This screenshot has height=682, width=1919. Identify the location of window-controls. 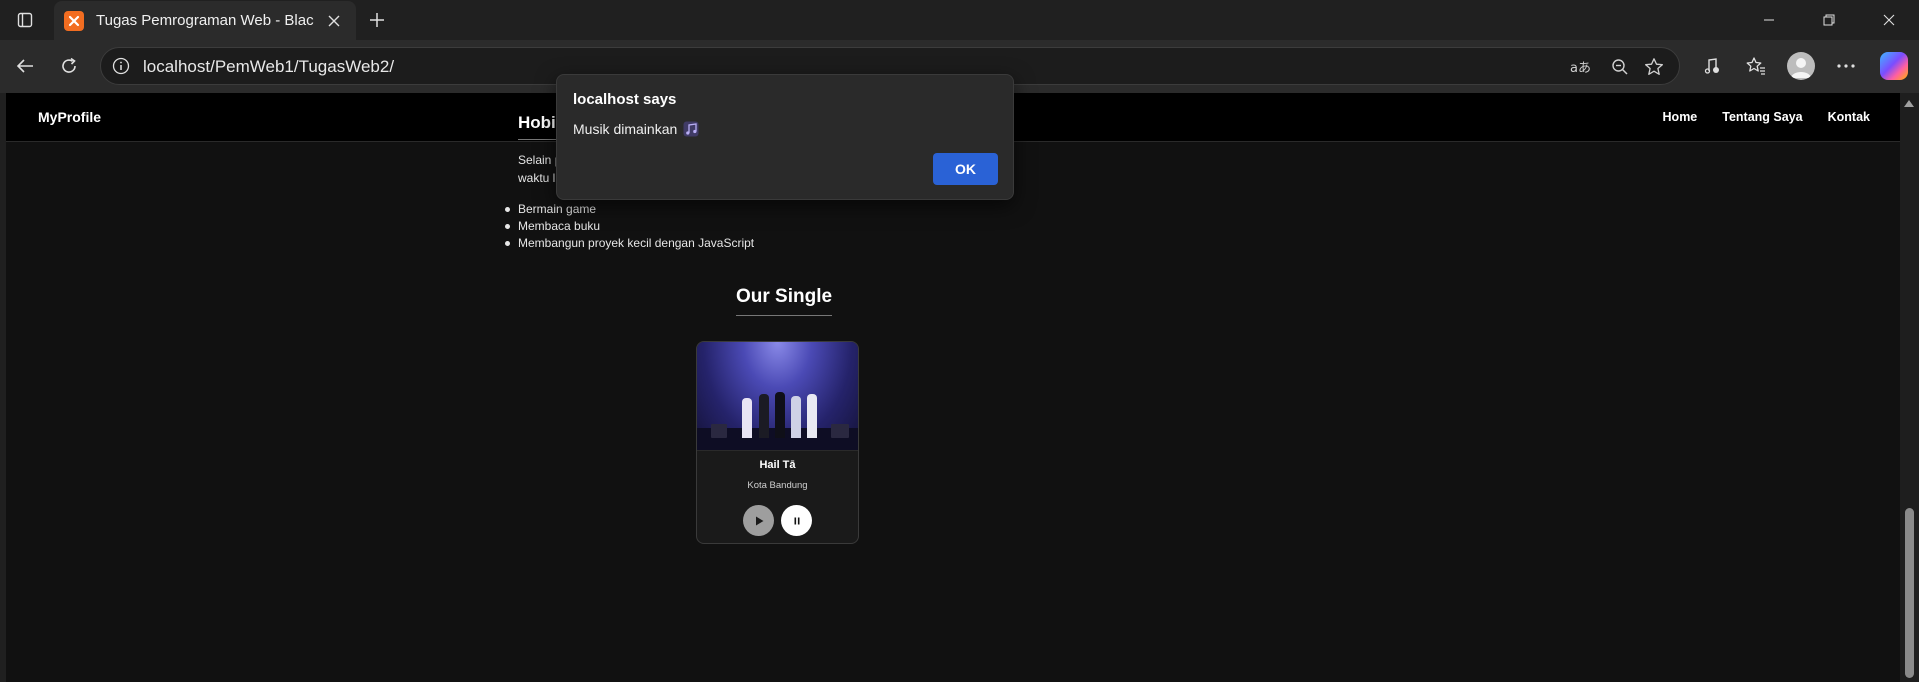
(1829, 20).